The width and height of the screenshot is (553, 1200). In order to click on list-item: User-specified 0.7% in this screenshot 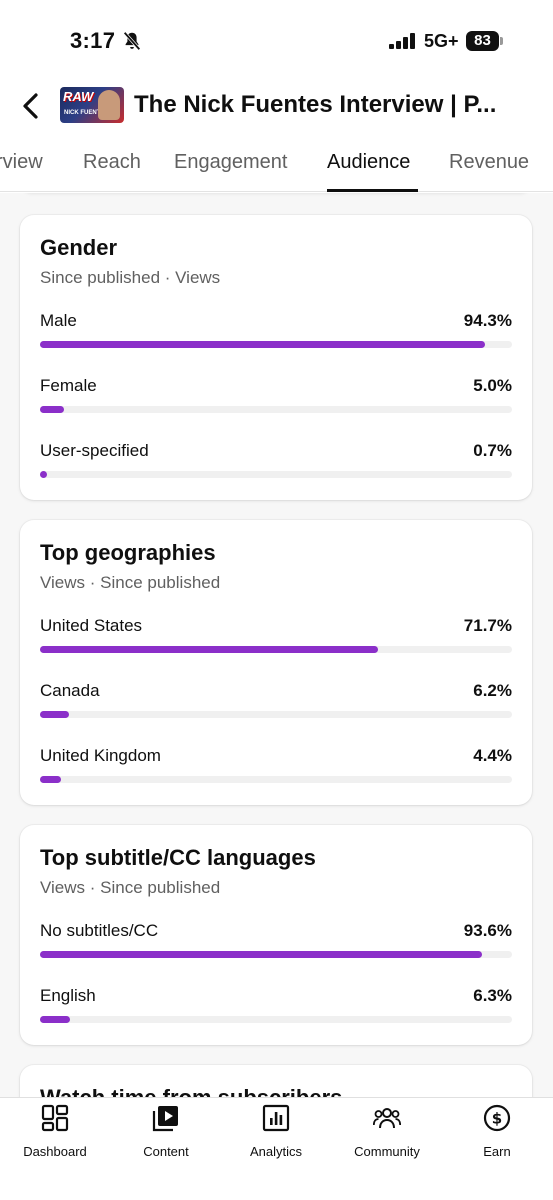, I will do `click(276, 466)`.